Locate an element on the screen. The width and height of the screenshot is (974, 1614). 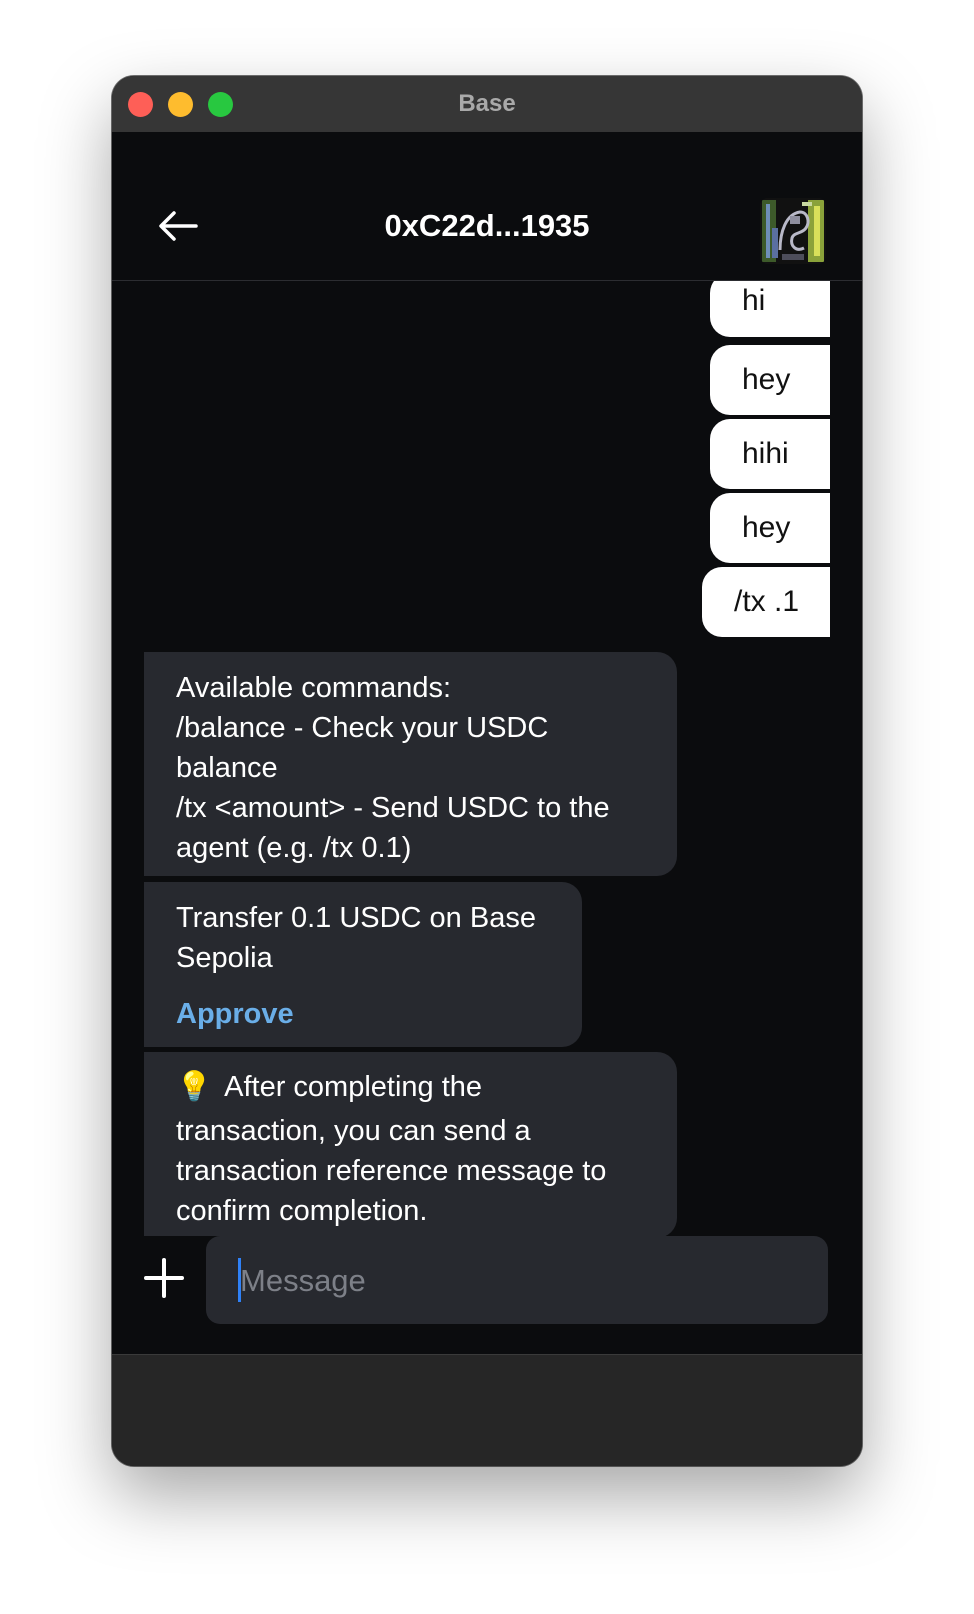
message-line: Sepolia is located at coordinates (224, 958).